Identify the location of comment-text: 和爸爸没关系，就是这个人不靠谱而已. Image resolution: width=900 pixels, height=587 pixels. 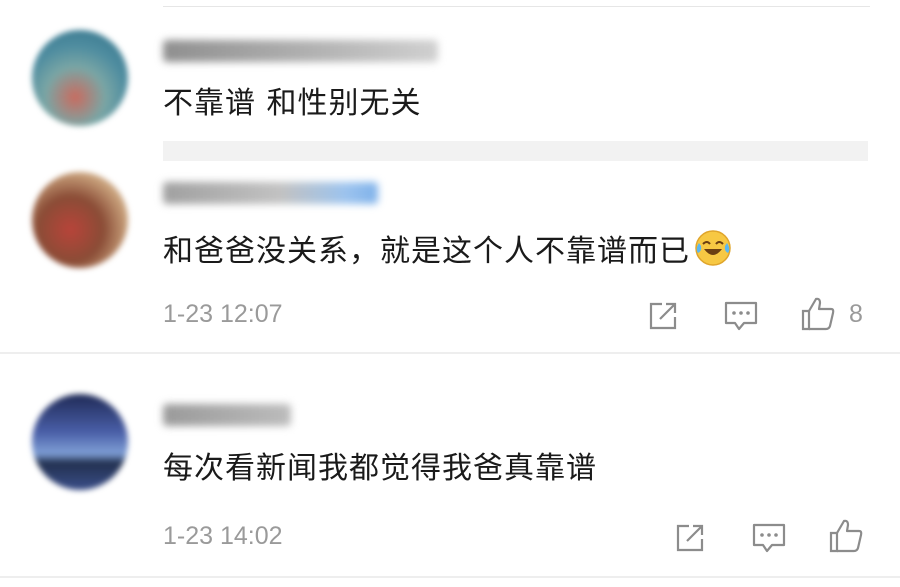
(447, 252).